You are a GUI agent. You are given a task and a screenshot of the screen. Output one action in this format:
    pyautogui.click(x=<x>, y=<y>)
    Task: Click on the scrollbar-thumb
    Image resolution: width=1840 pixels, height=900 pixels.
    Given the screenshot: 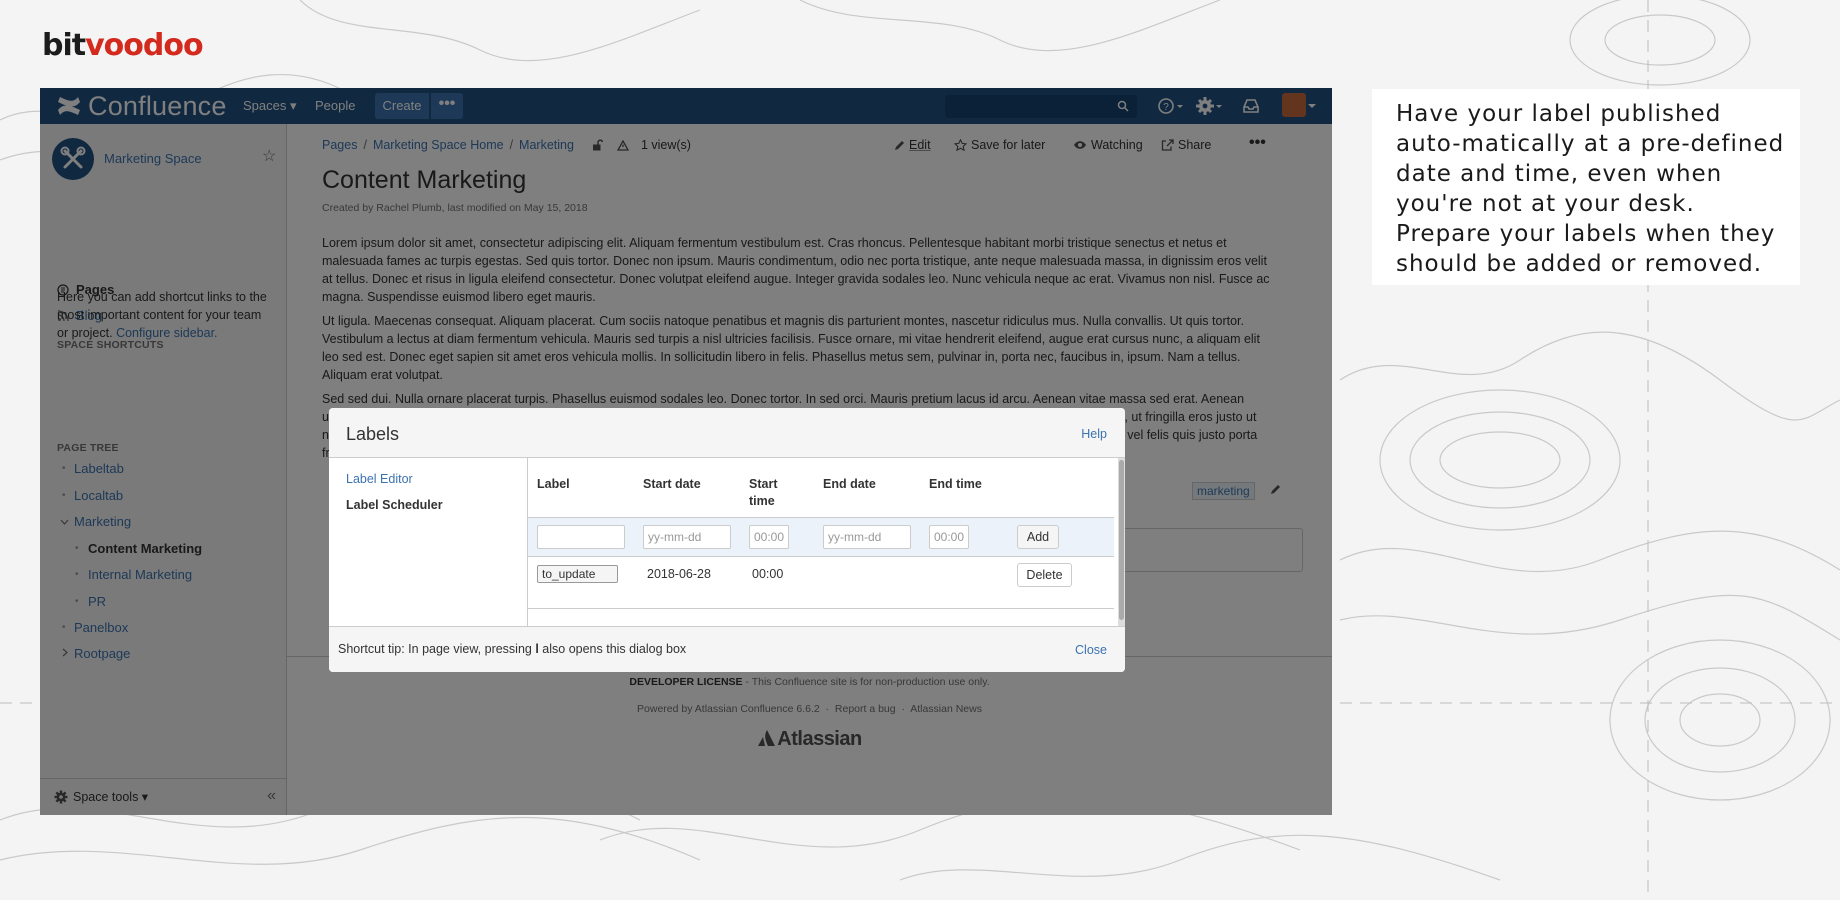 What is the action you would take?
    pyautogui.click(x=1121, y=540)
    